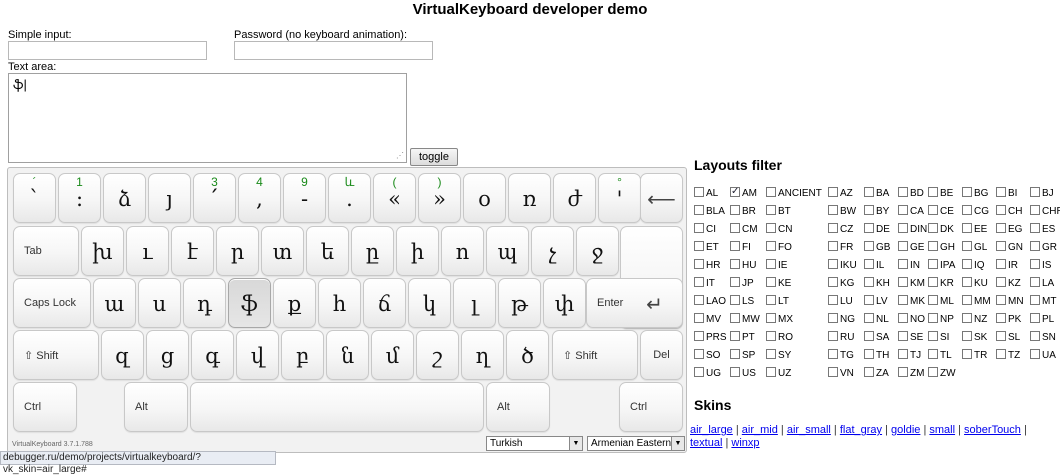 The height and width of the screenshot is (476, 1060). I want to click on key-row3: թ, so click(519, 303).